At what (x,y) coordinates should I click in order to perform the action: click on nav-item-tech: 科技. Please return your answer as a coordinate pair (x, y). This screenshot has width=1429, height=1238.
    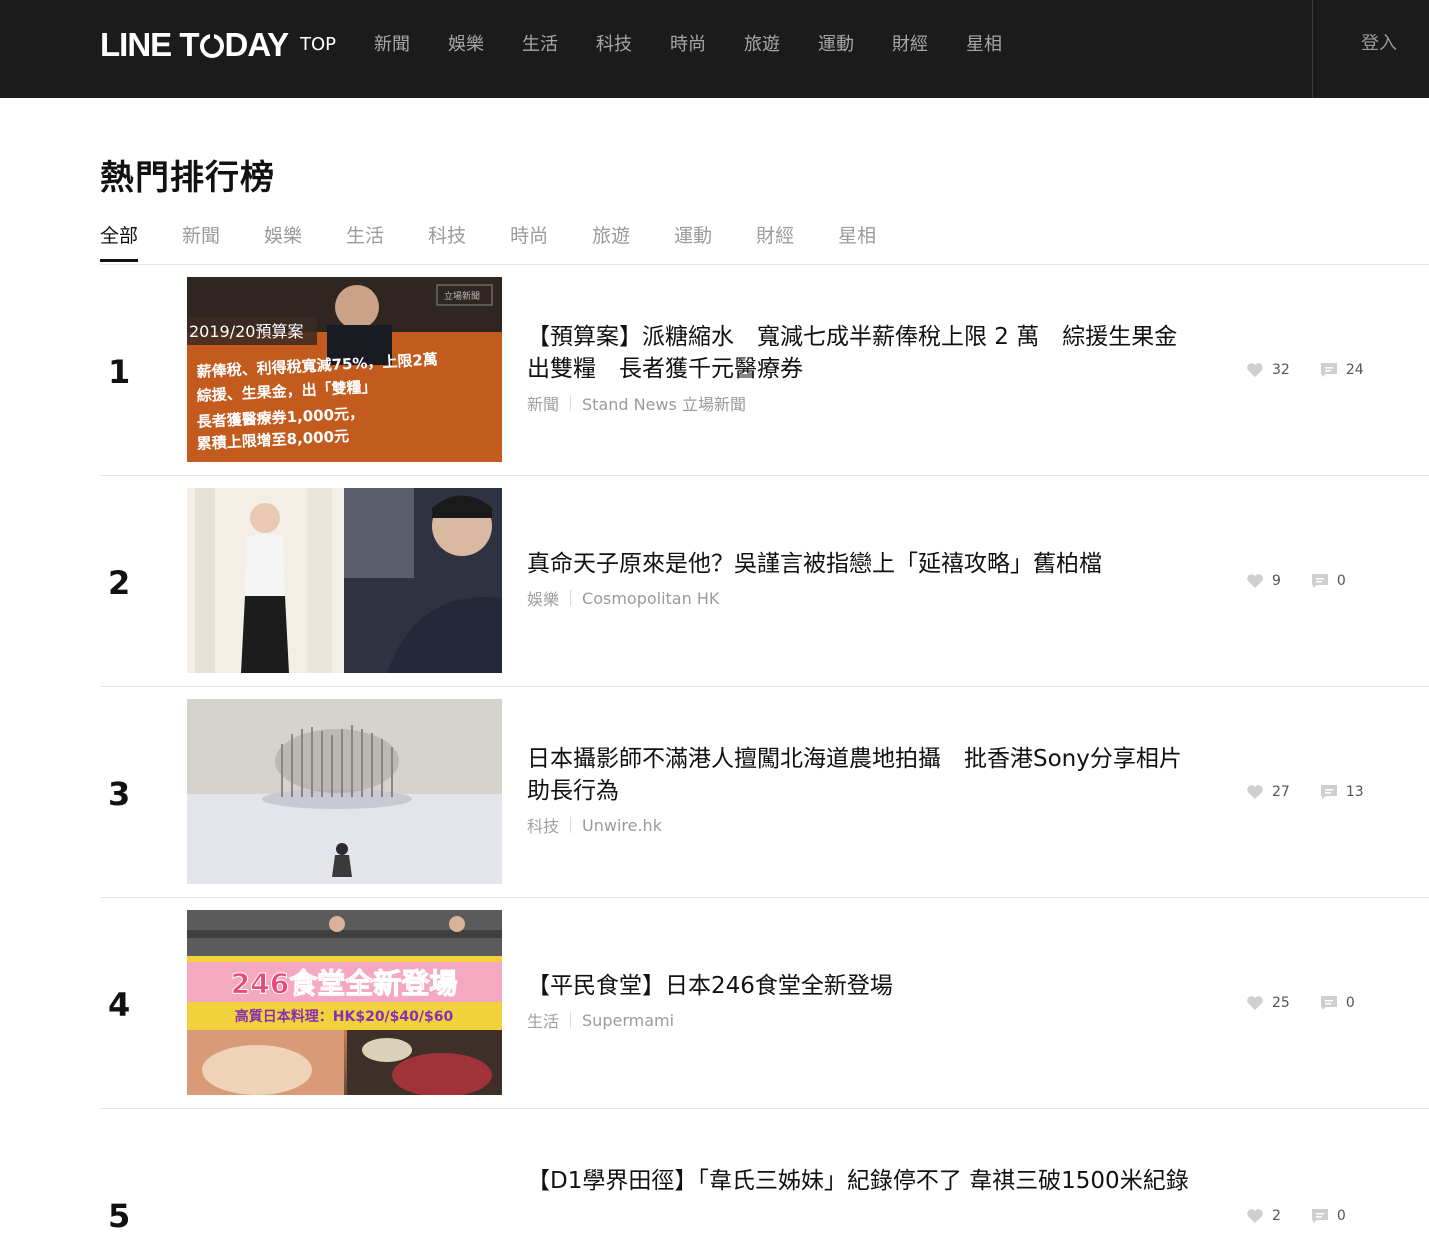
    Looking at the image, I should click on (614, 45).